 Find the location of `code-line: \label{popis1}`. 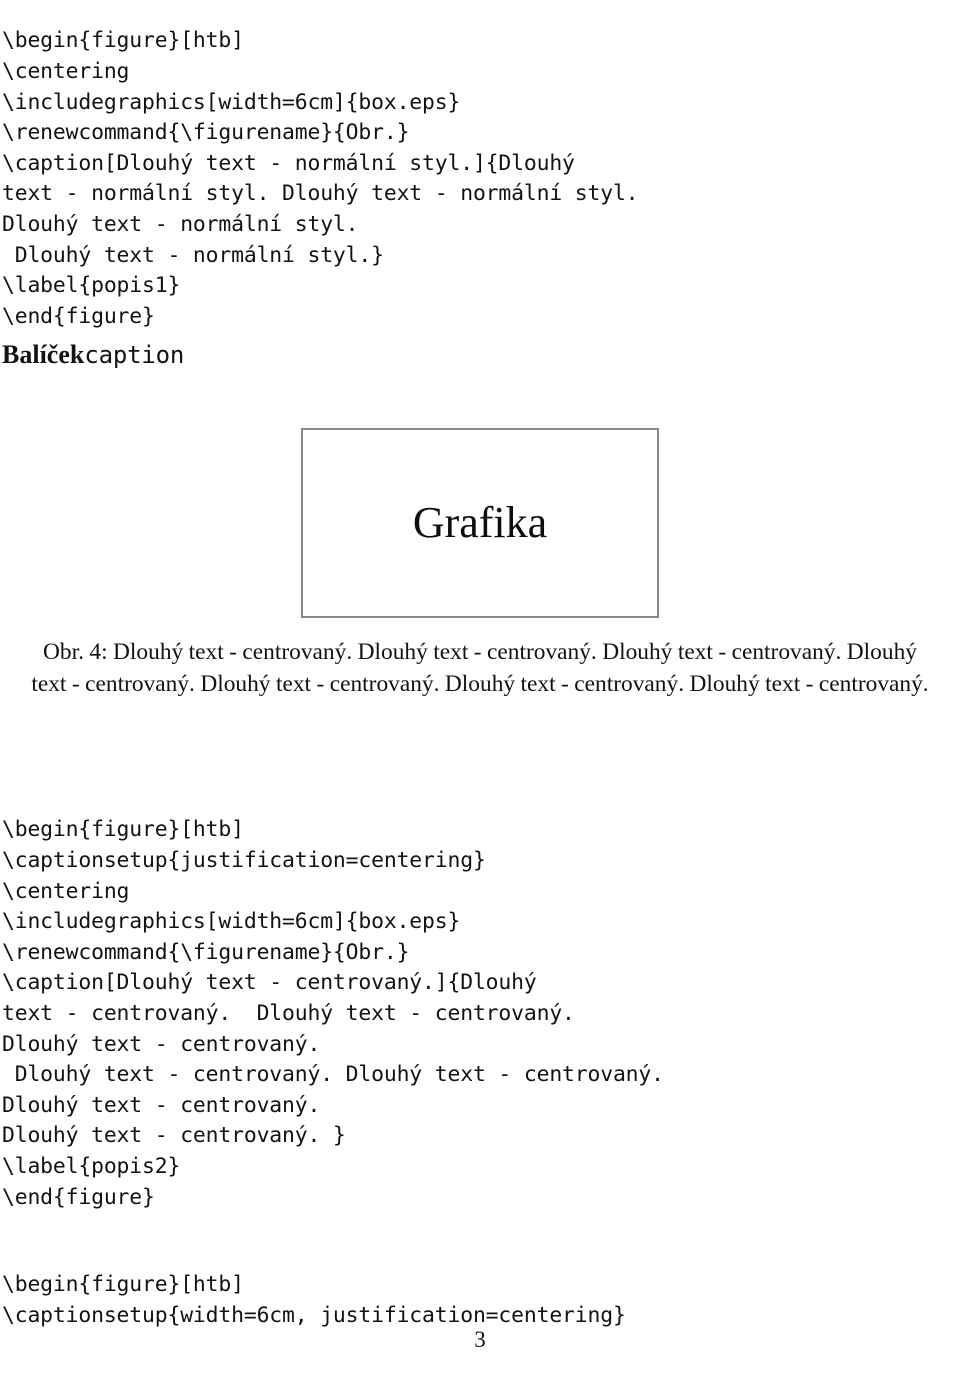

code-line: \label{popis1} is located at coordinates (91, 286).